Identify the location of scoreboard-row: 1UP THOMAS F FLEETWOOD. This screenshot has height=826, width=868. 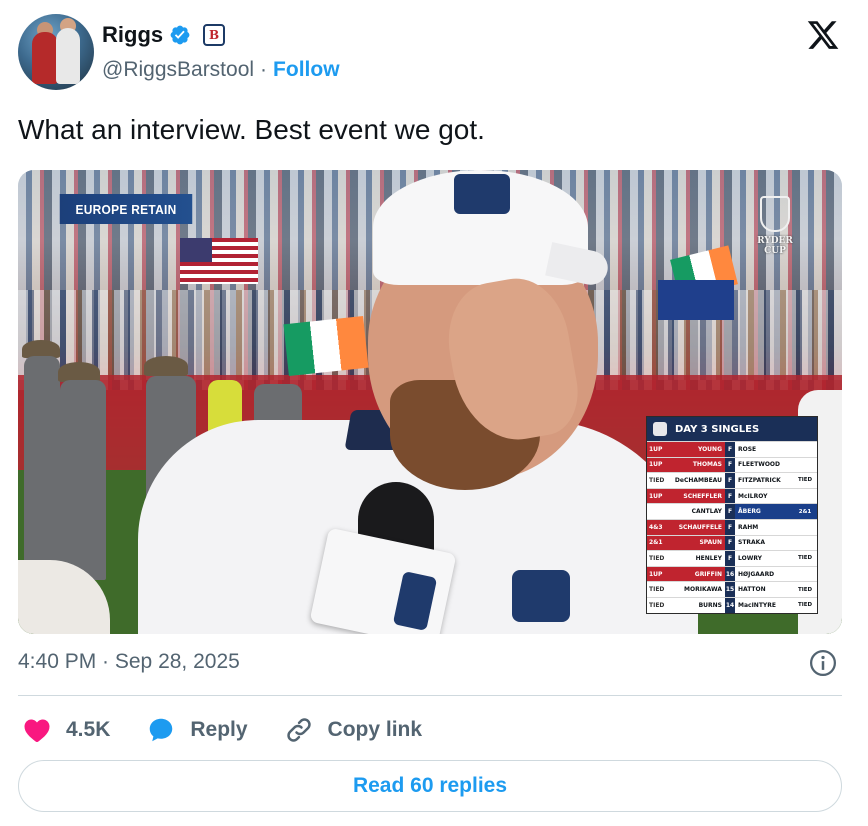
(732, 464).